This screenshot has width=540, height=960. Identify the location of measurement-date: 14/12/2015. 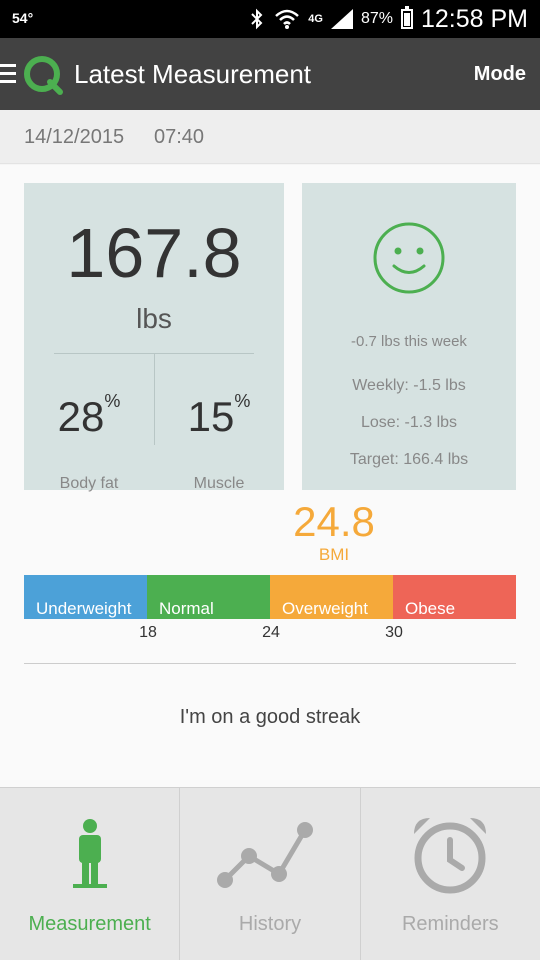
(74, 137).